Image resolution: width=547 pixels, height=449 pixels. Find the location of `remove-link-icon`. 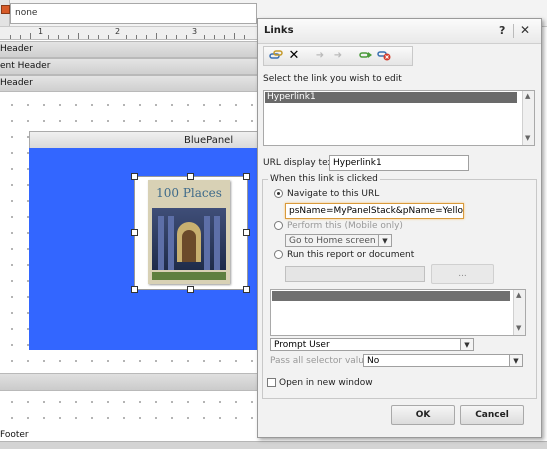

remove-link-icon is located at coordinates (384, 56).